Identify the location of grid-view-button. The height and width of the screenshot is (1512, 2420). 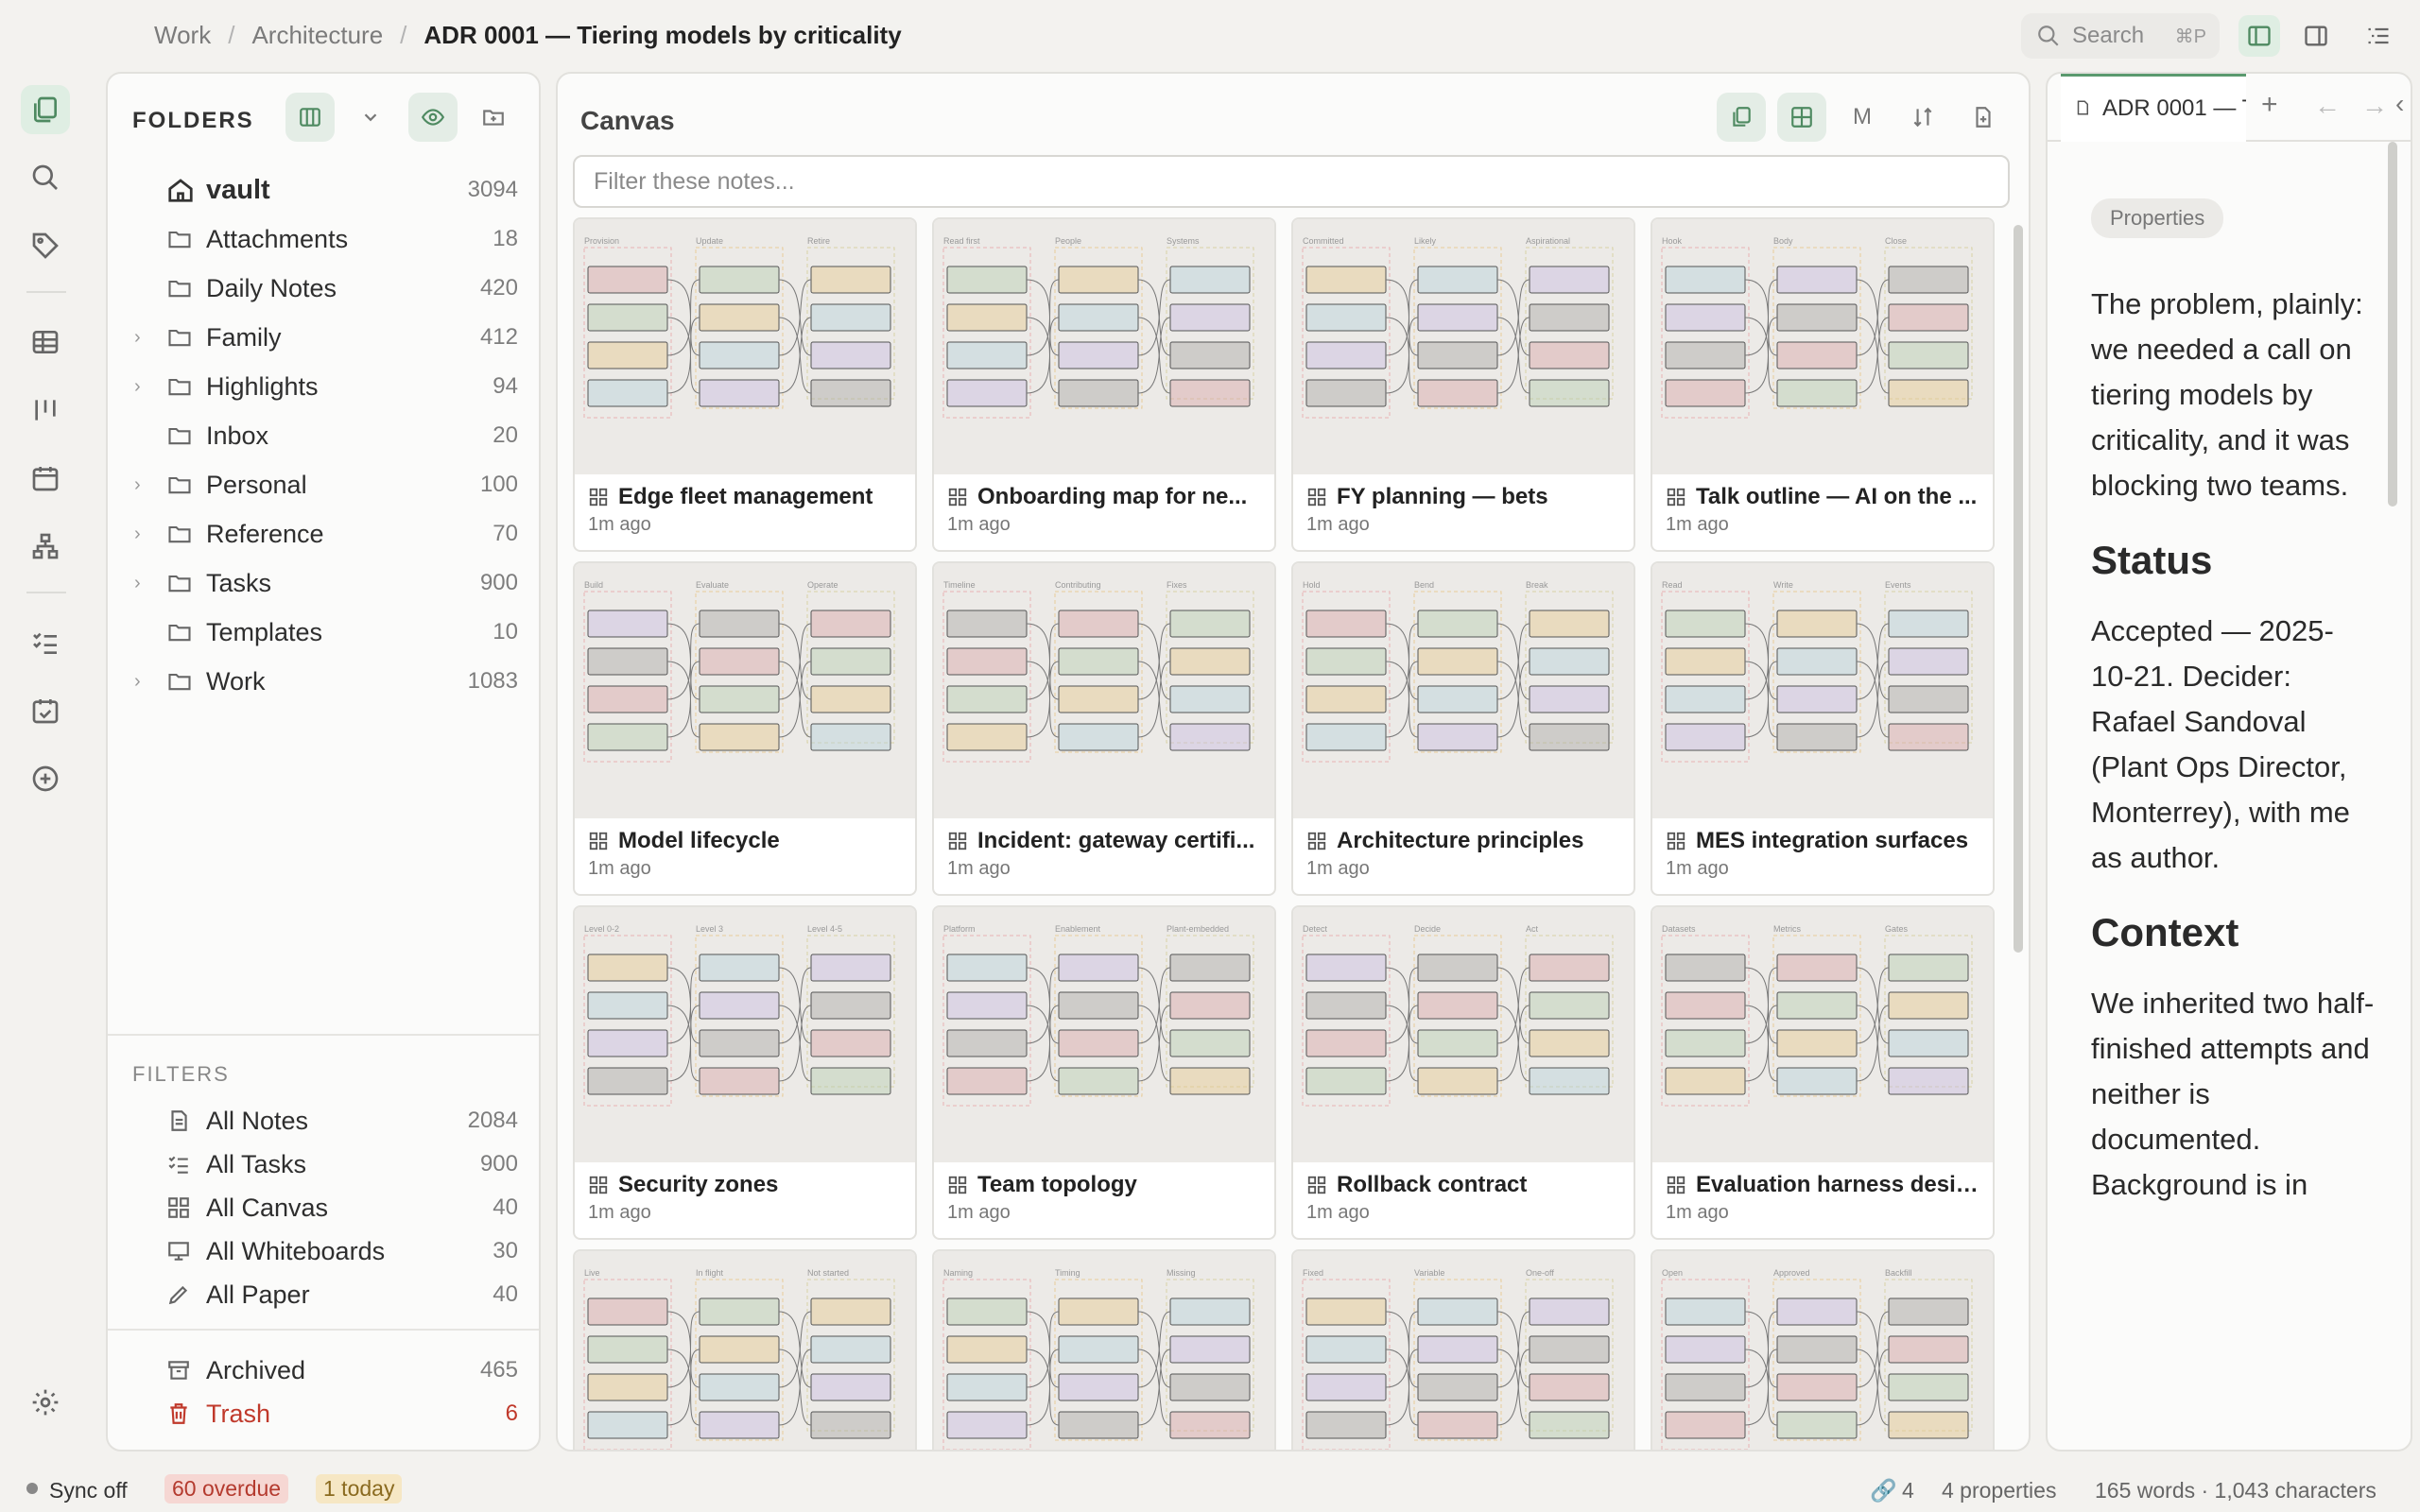
(1801, 117).